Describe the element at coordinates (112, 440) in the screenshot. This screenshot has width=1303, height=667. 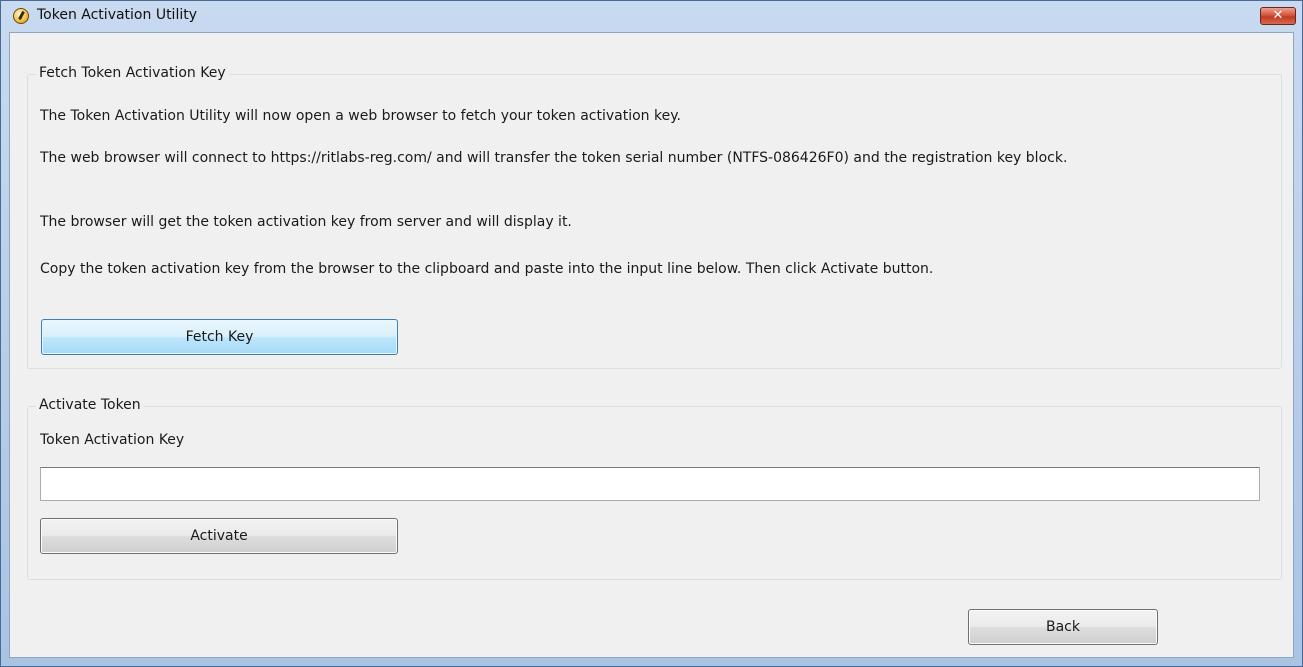
I see `token-activation-key-label: Token Activation Key` at that location.